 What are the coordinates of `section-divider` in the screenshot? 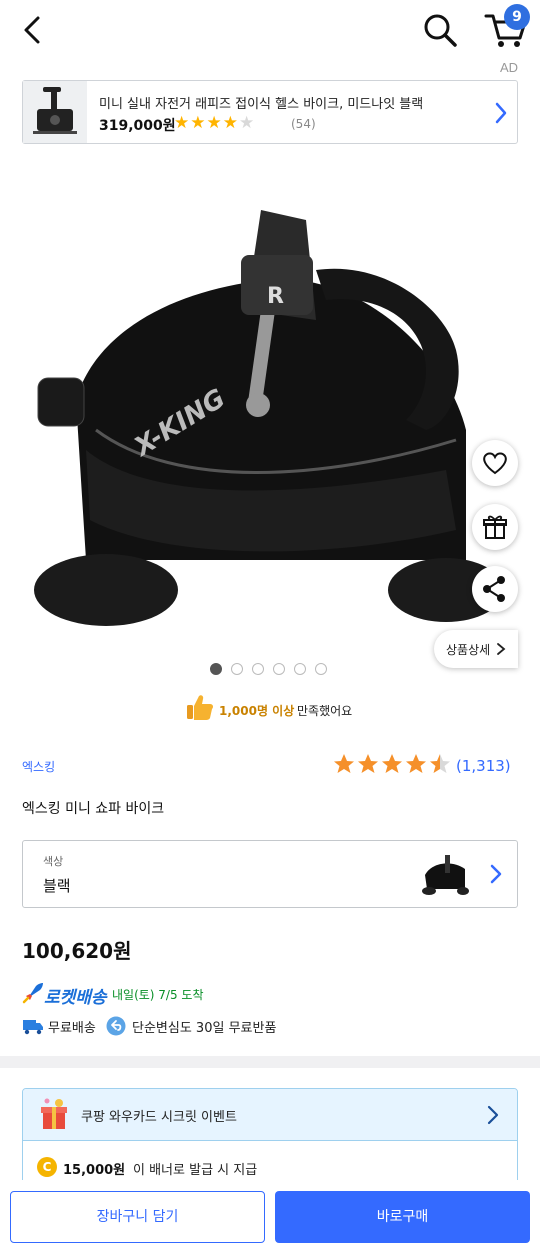 It's located at (270, 1062).